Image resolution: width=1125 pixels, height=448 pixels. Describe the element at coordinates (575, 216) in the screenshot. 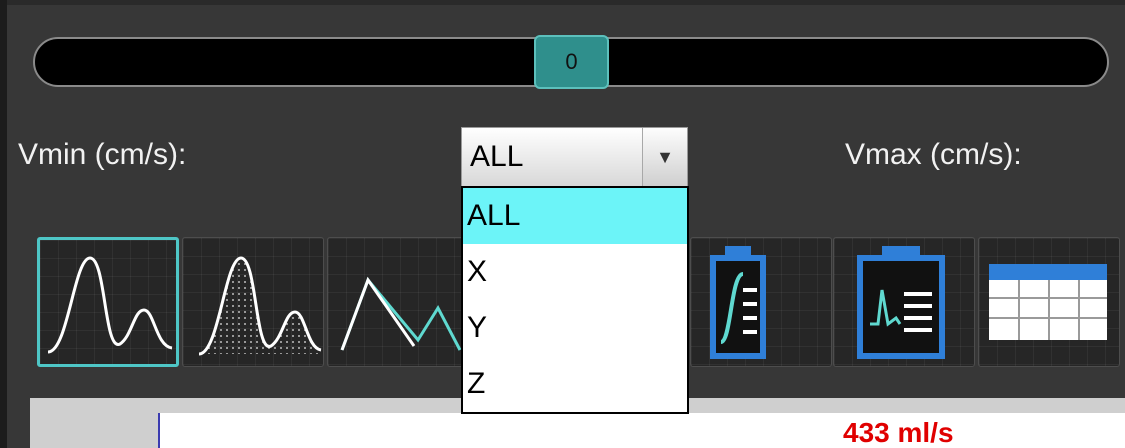

I see `axis-option-all: ALL` at that location.